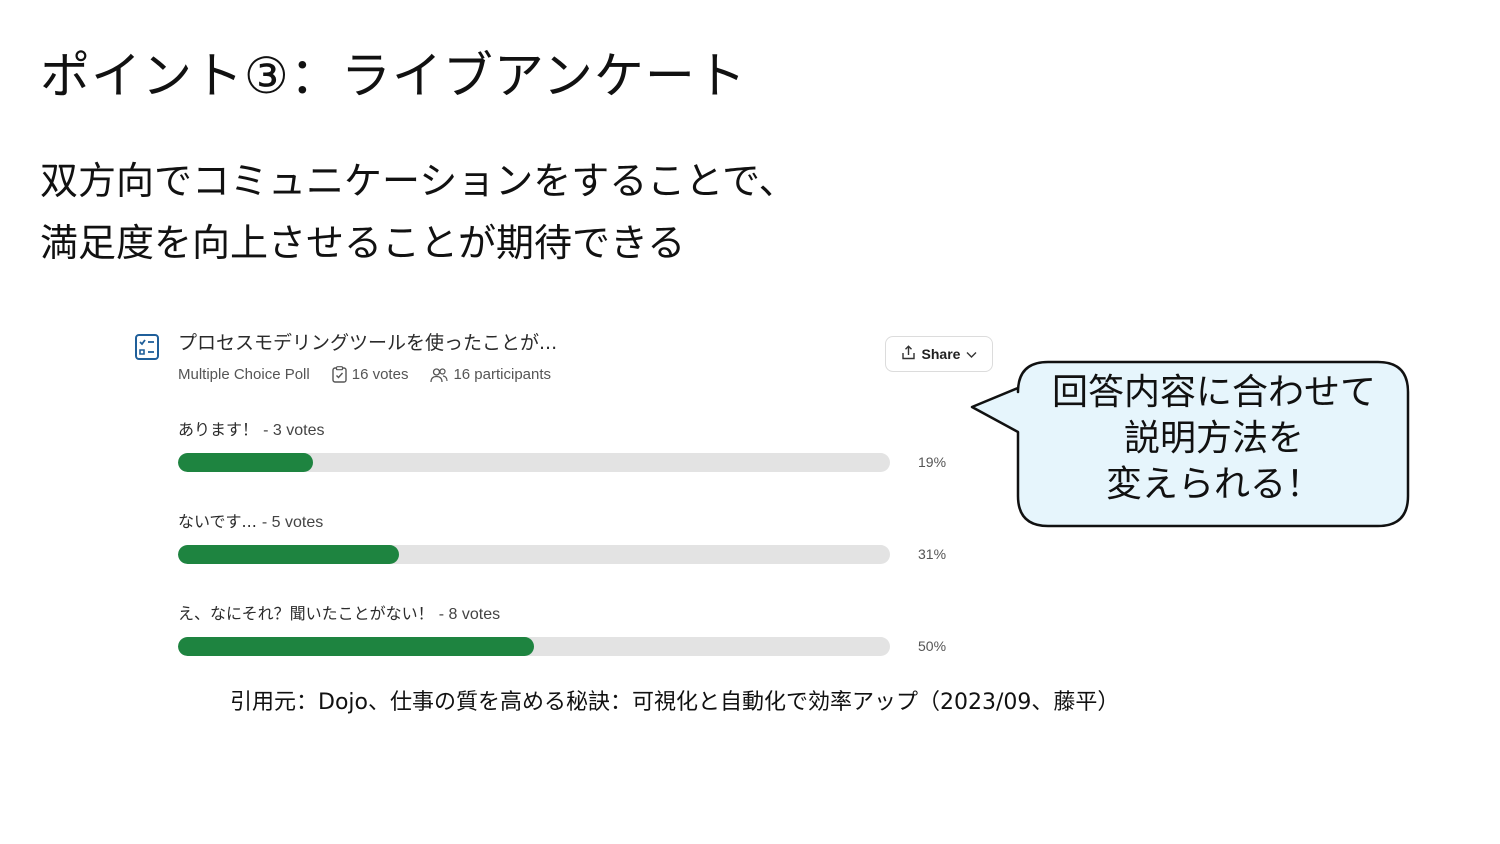 The height and width of the screenshot is (844, 1500). I want to click on poll-participants-count: 16 participants, so click(502, 374).